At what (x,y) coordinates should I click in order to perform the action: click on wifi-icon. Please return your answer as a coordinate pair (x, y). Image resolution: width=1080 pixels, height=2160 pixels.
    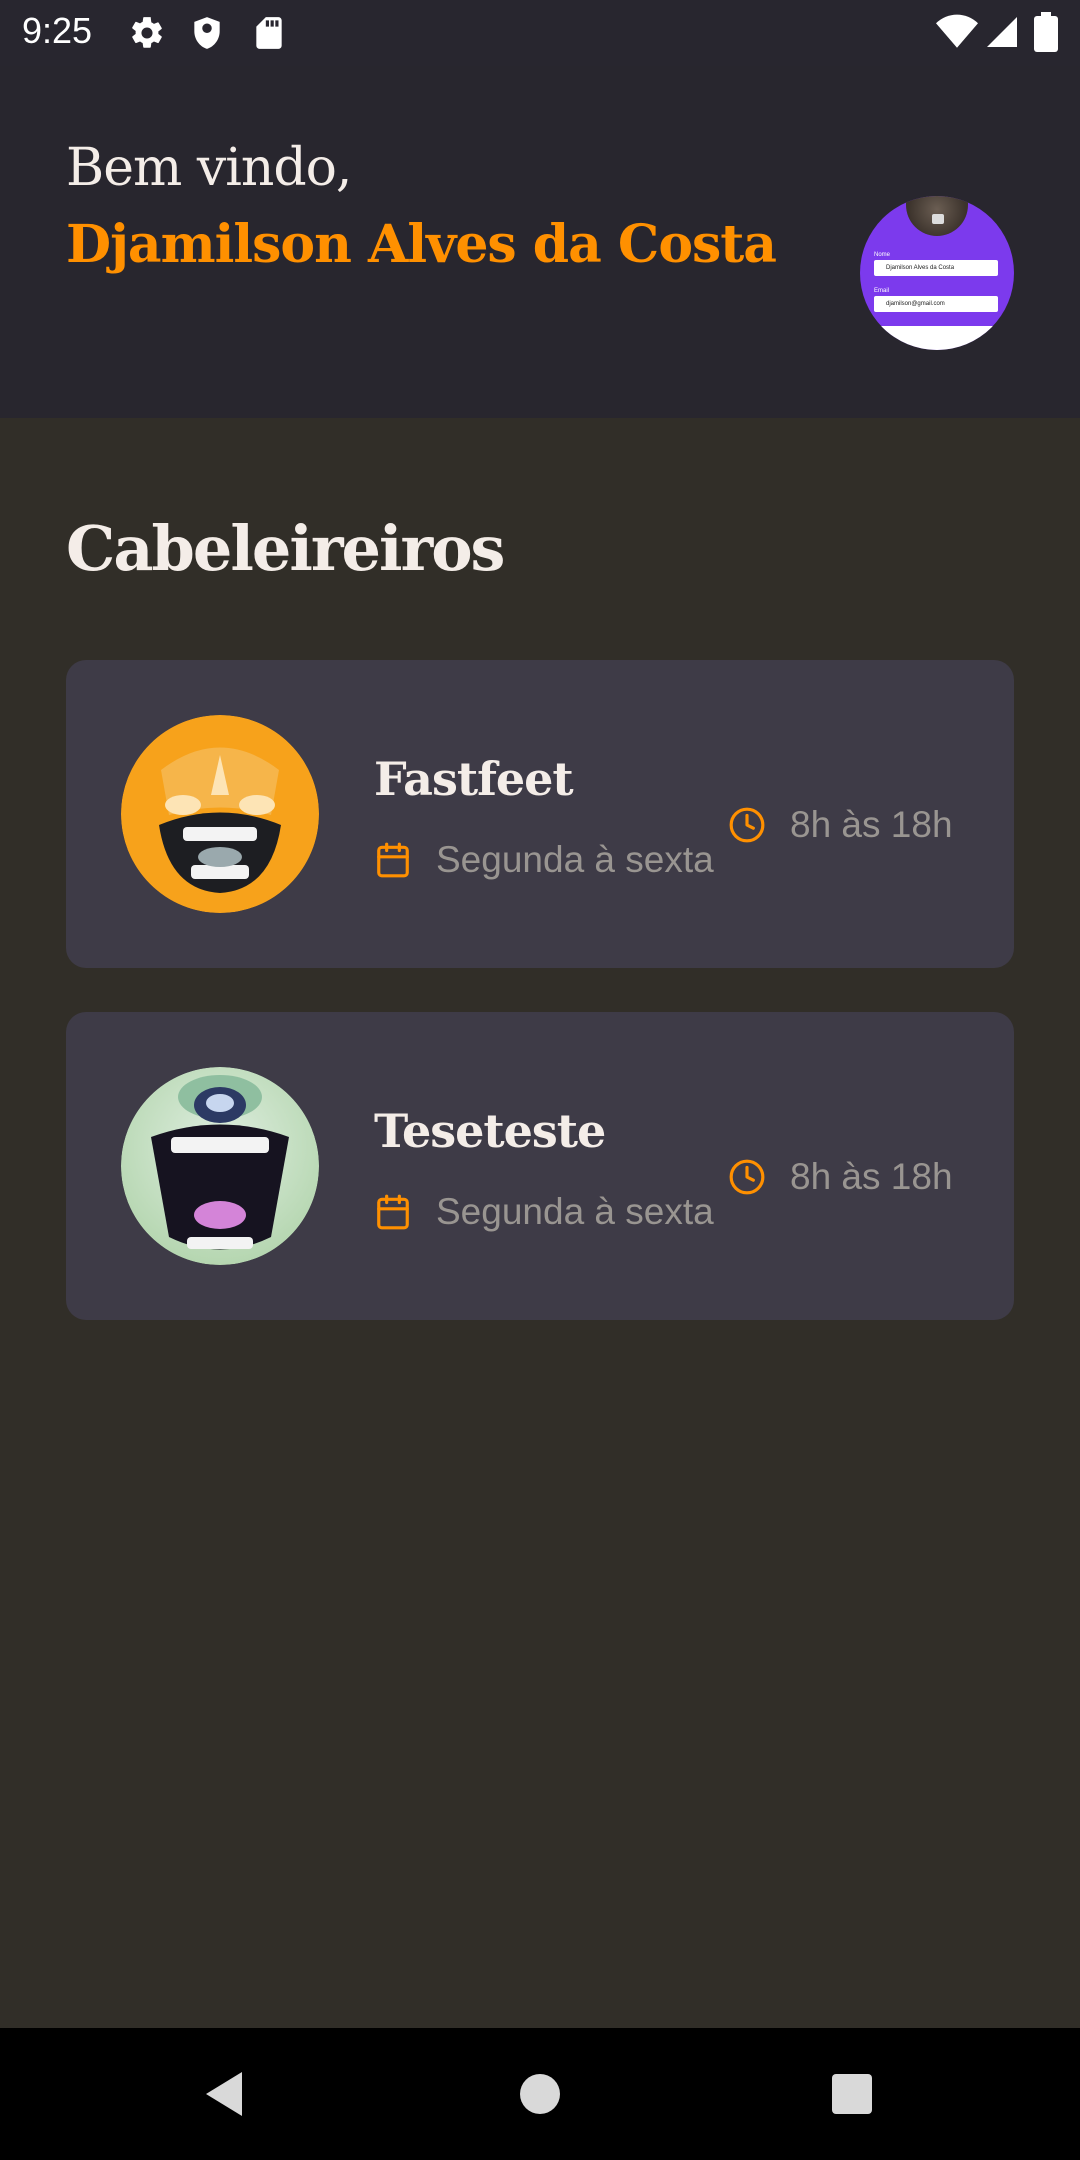
    Looking at the image, I should click on (957, 31).